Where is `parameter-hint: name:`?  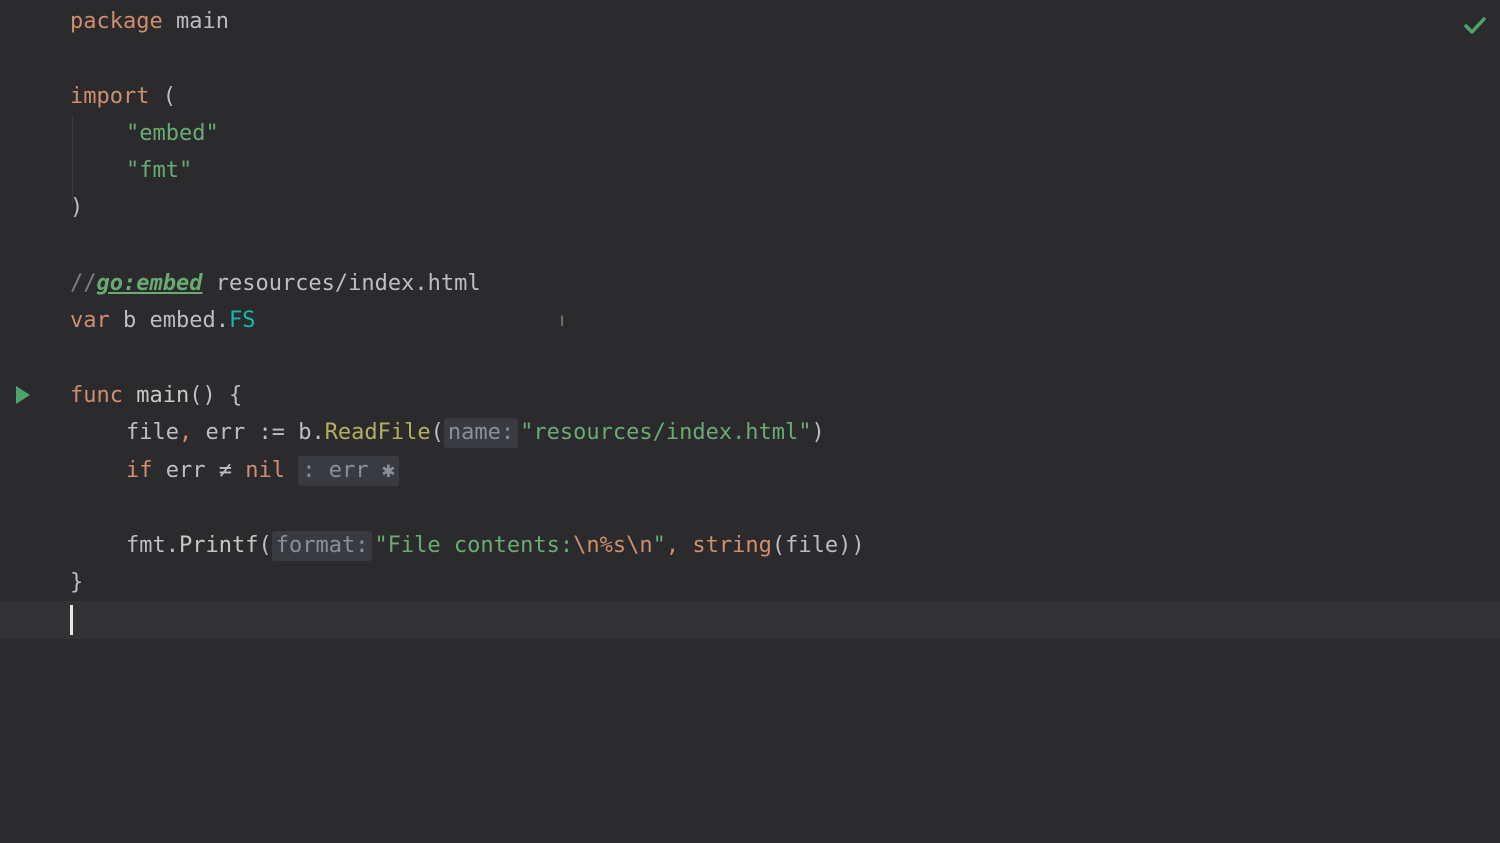
parameter-hint: name: is located at coordinates (481, 433).